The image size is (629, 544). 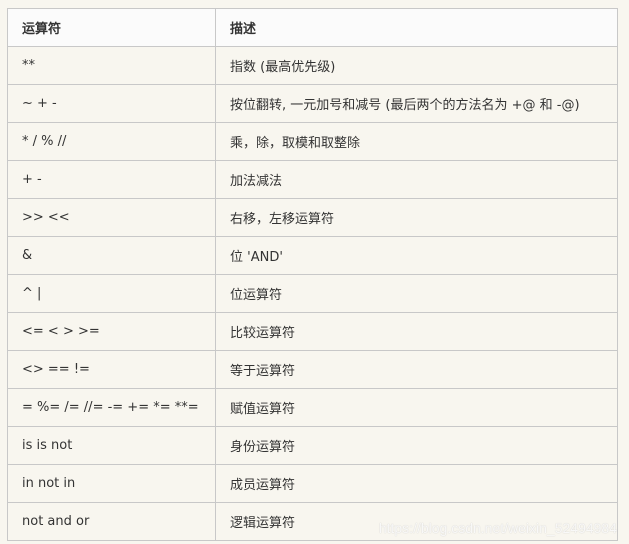 What do you see at coordinates (416, 217) in the screenshot?
I see `description-cell: 右移，左移运算符` at bounding box center [416, 217].